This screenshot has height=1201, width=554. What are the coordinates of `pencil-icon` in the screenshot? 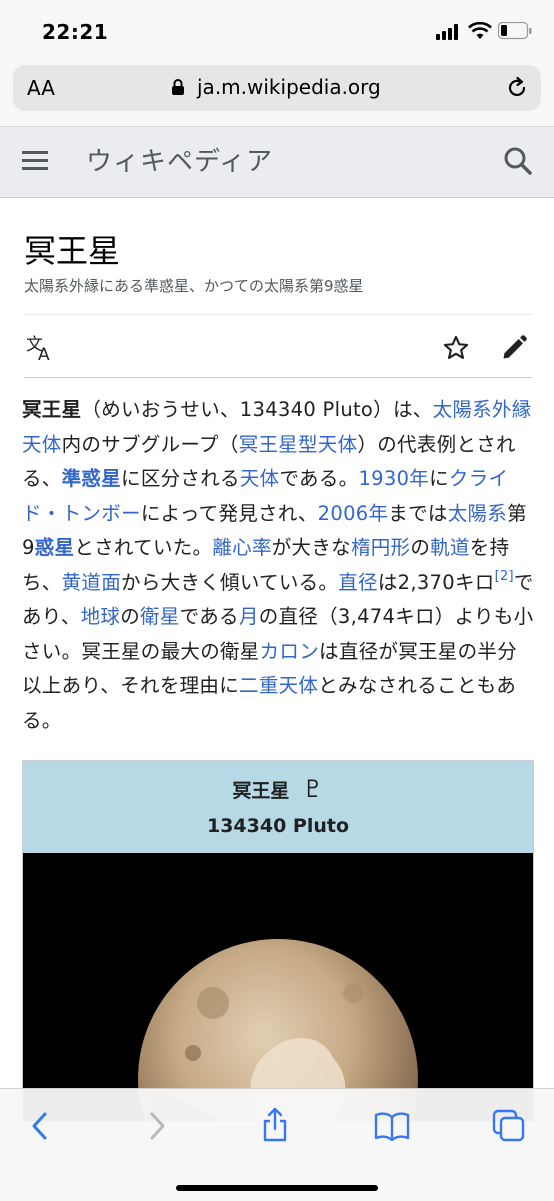 It's located at (514, 348).